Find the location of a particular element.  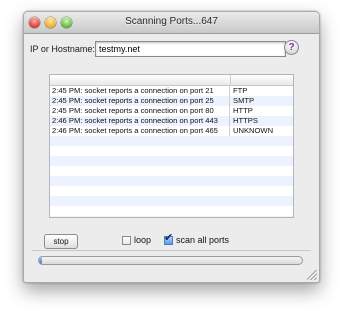

loop-checkbox: loop is located at coordinates (136, 240).